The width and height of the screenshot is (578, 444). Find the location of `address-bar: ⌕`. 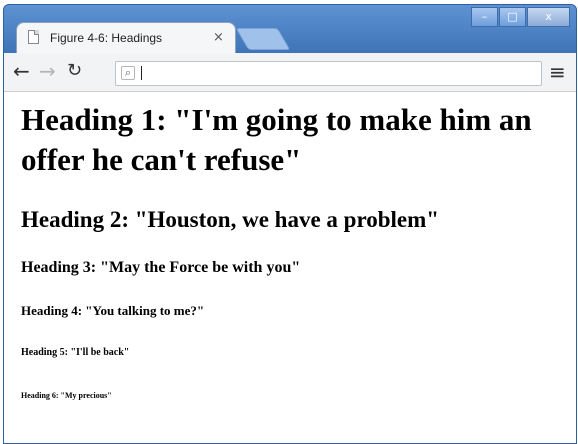

address-bar: ⌕ is located at coordinates (328, 73).